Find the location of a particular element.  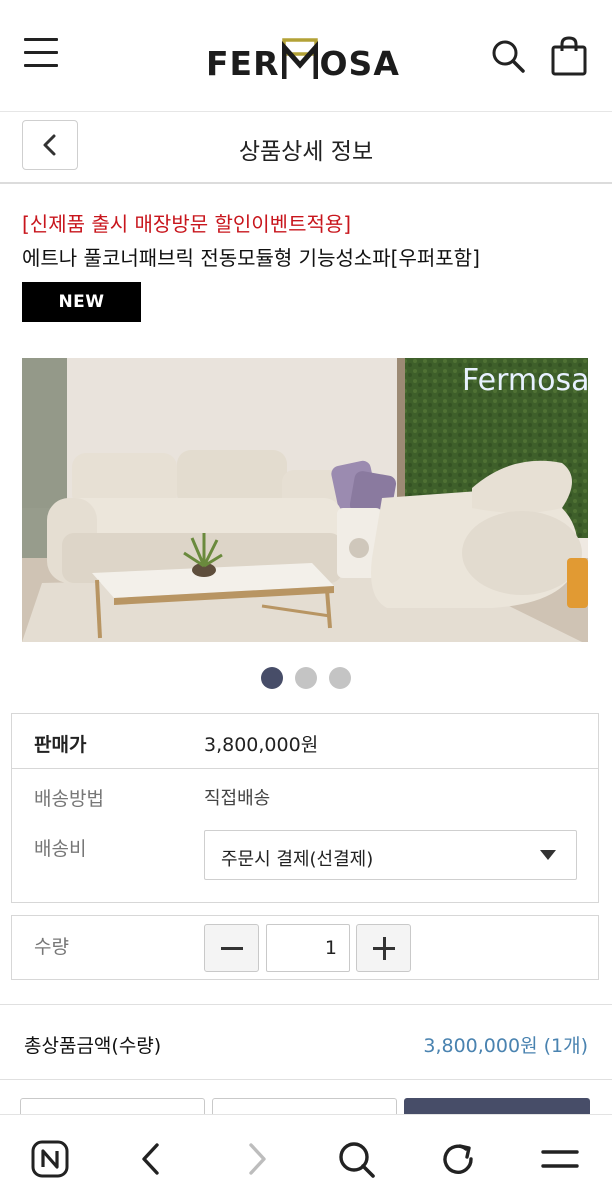

minus-icon is located at coordinates (232, 948).